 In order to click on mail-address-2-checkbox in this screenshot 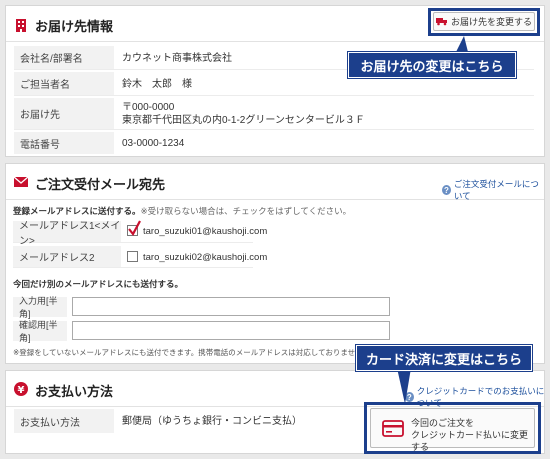, I will do `click(132, 256)`.